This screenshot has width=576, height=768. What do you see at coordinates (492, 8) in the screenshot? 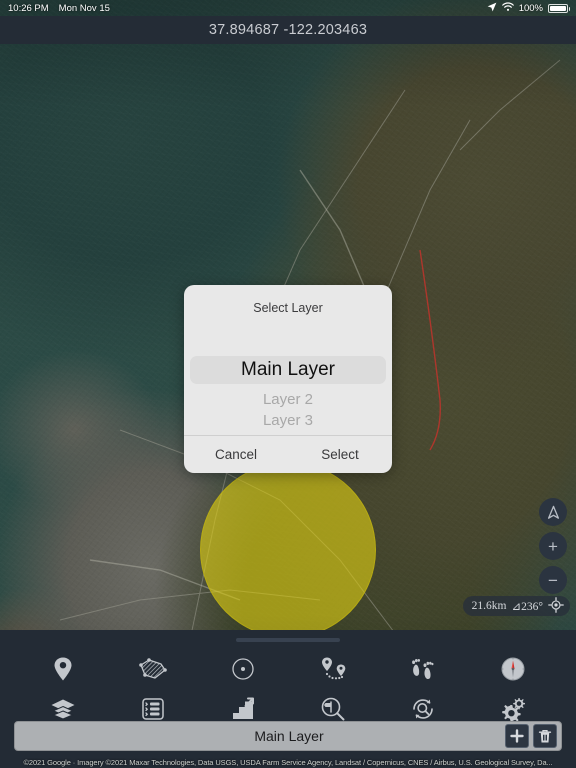
I see `location-arrow-icon` at bounding box center [492, 8].